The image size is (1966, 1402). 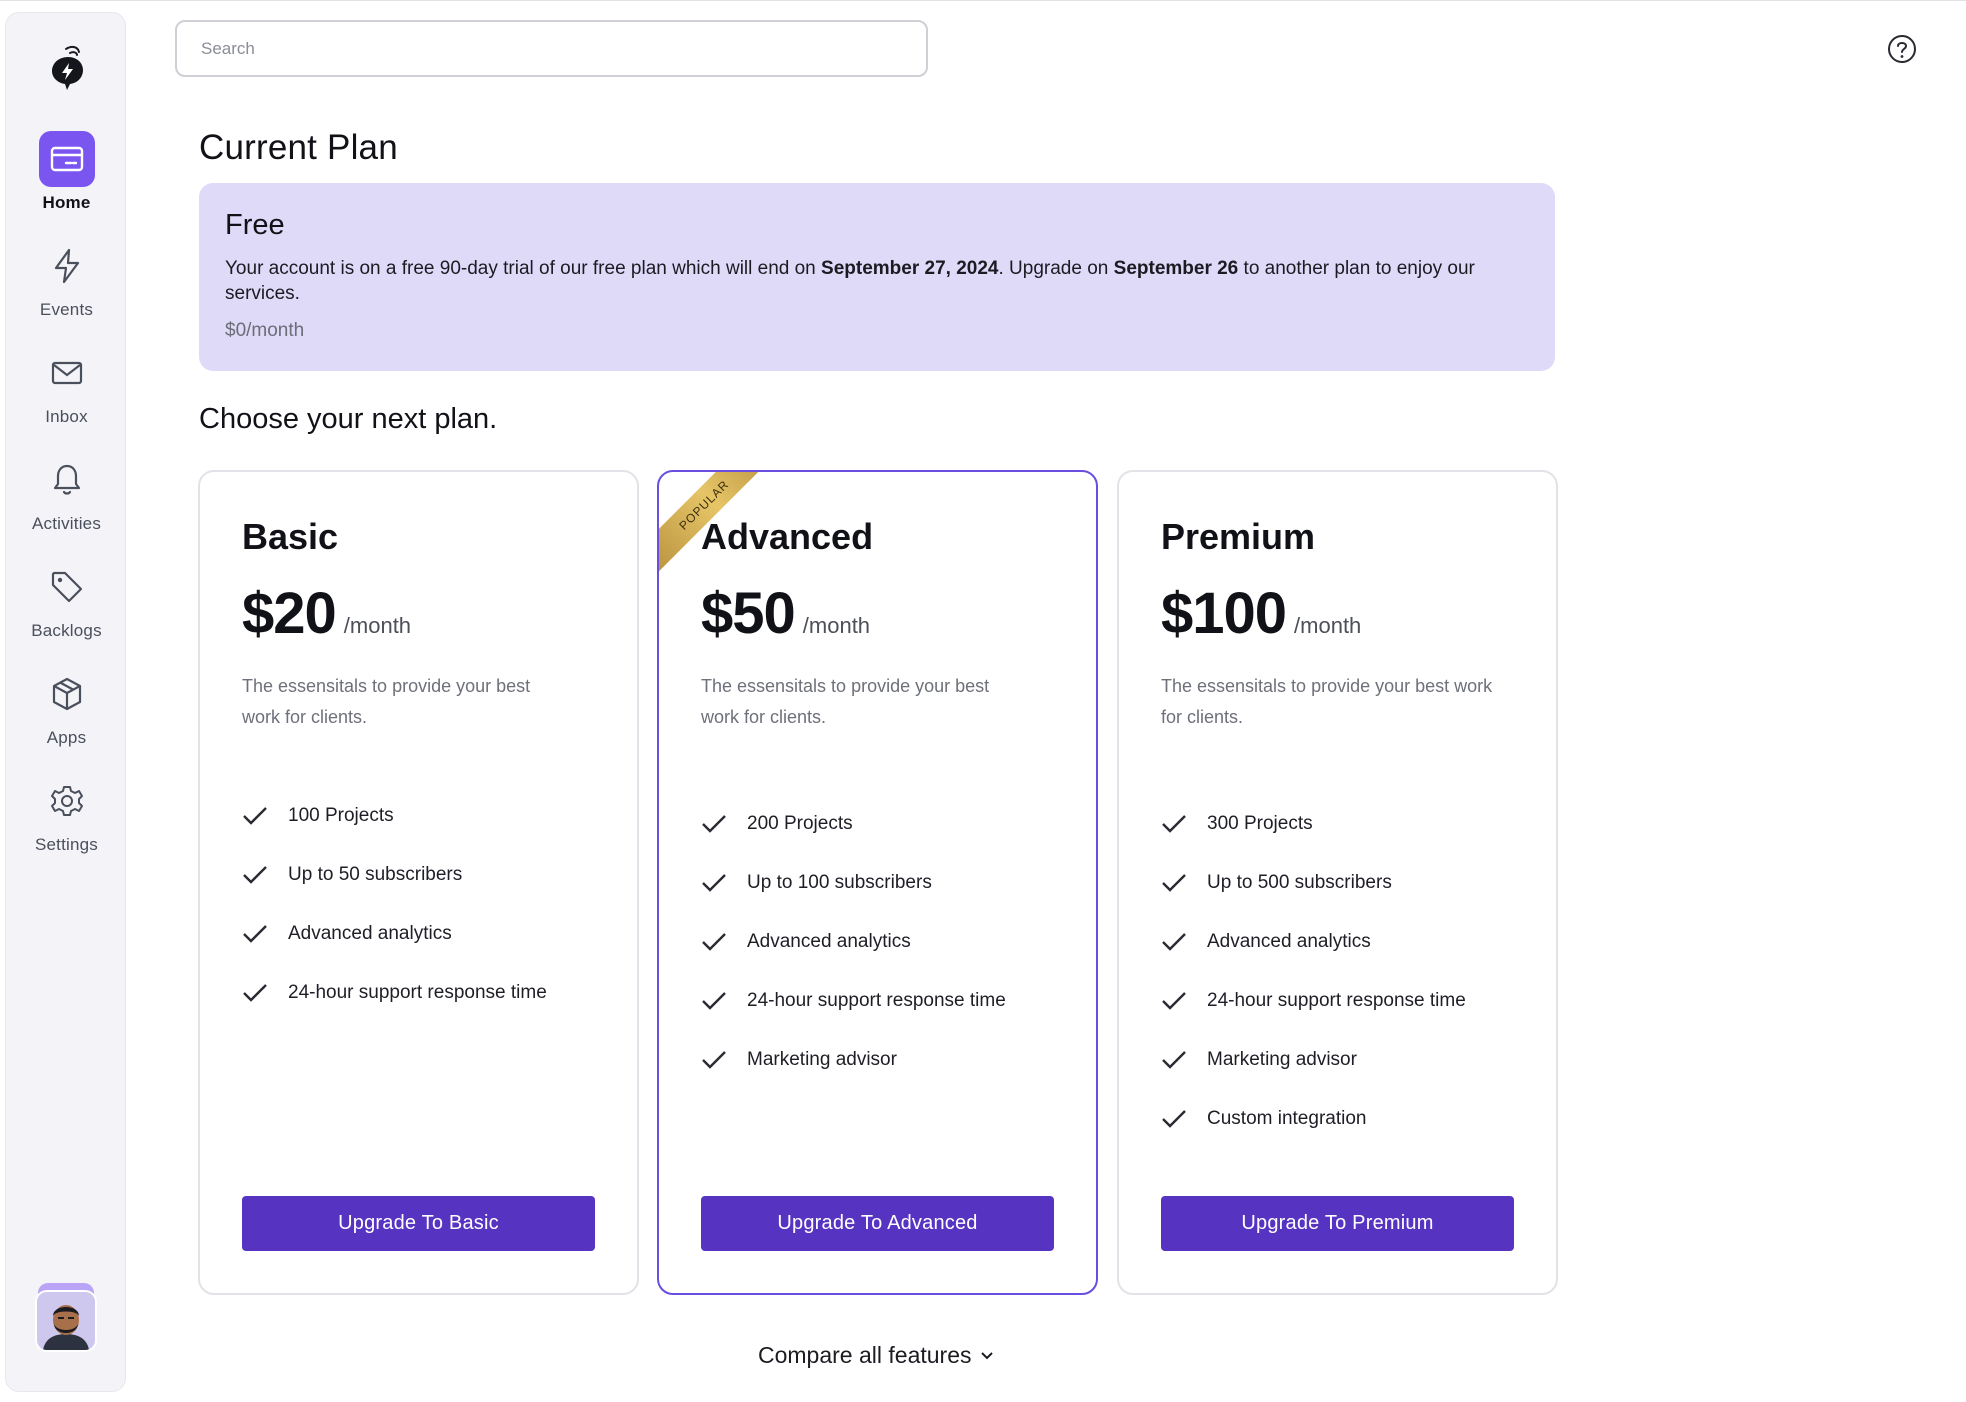 I want to click on sidebar-item-home: Home, so click(x=66, y=181).